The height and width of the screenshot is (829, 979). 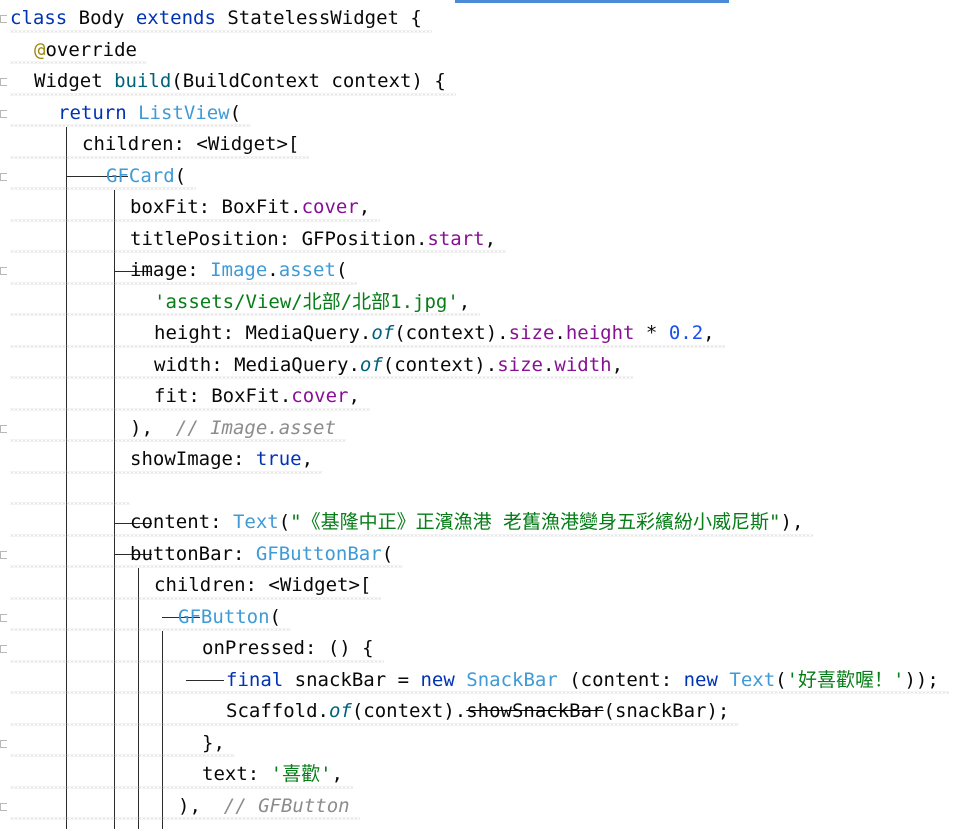 I want to click on code-line: titlePosition: GFPosition.start,, so click(x=489, y=240).